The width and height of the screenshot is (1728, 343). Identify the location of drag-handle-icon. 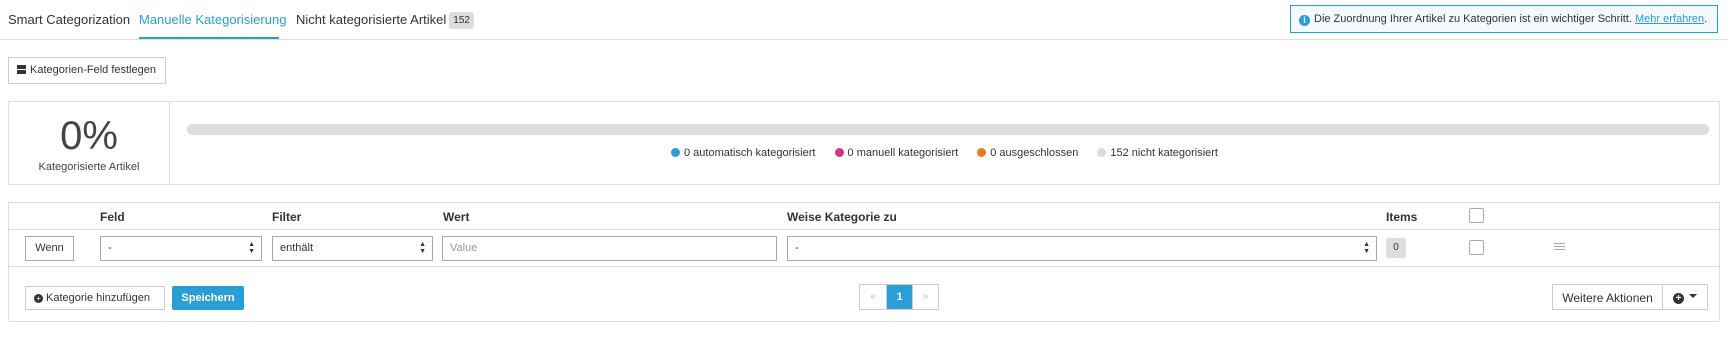
(1559, 247).